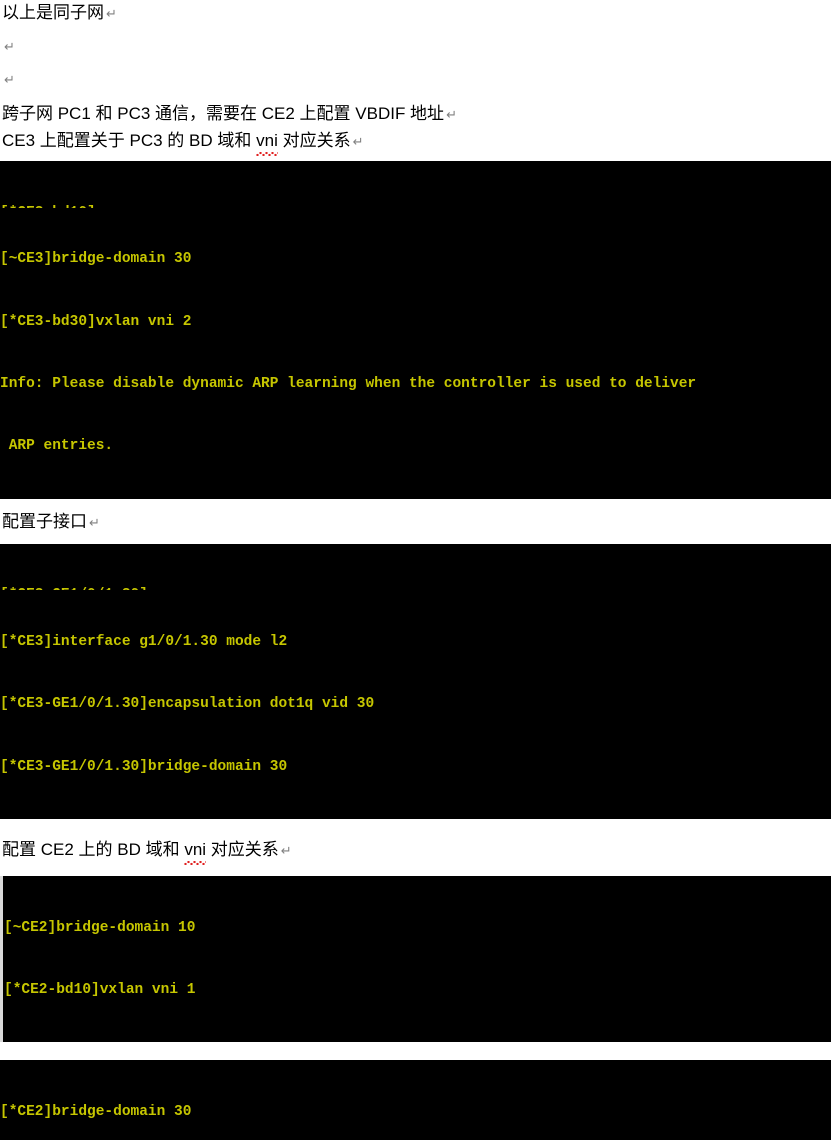 This screenshot has width=831, height=1140. I want to click on paragraph-line: CE3 上配置关于 PC3 的 BD 域和 vni 对应关系 ↵, so click(415, 142).